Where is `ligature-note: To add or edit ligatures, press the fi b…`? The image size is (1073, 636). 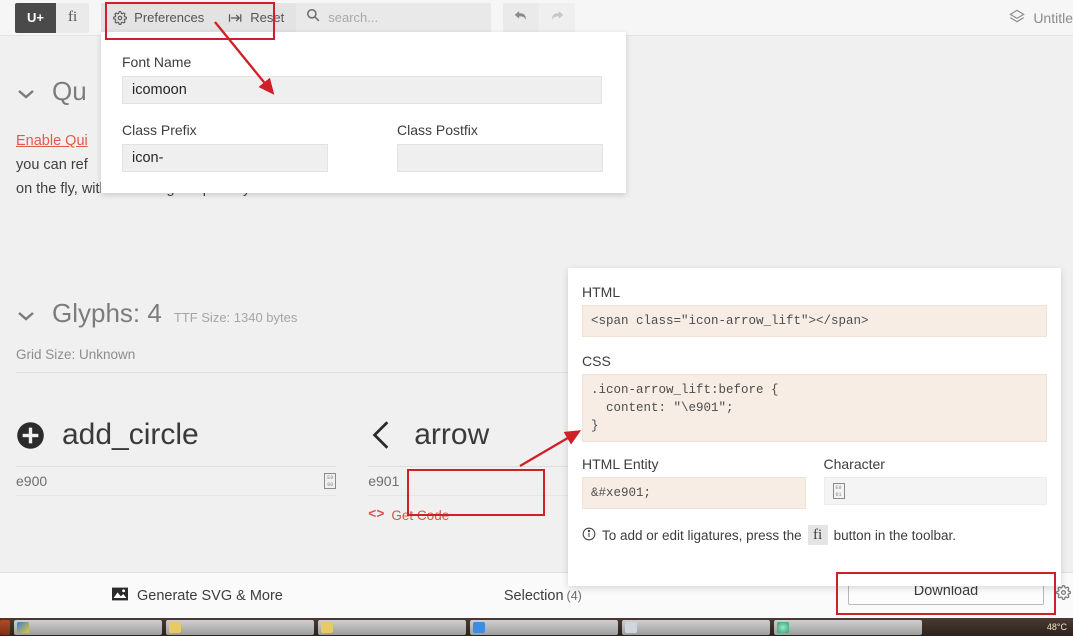 ligature-note: To add or edit ligatures, press the fi b… is located at coordinates (814, 535).